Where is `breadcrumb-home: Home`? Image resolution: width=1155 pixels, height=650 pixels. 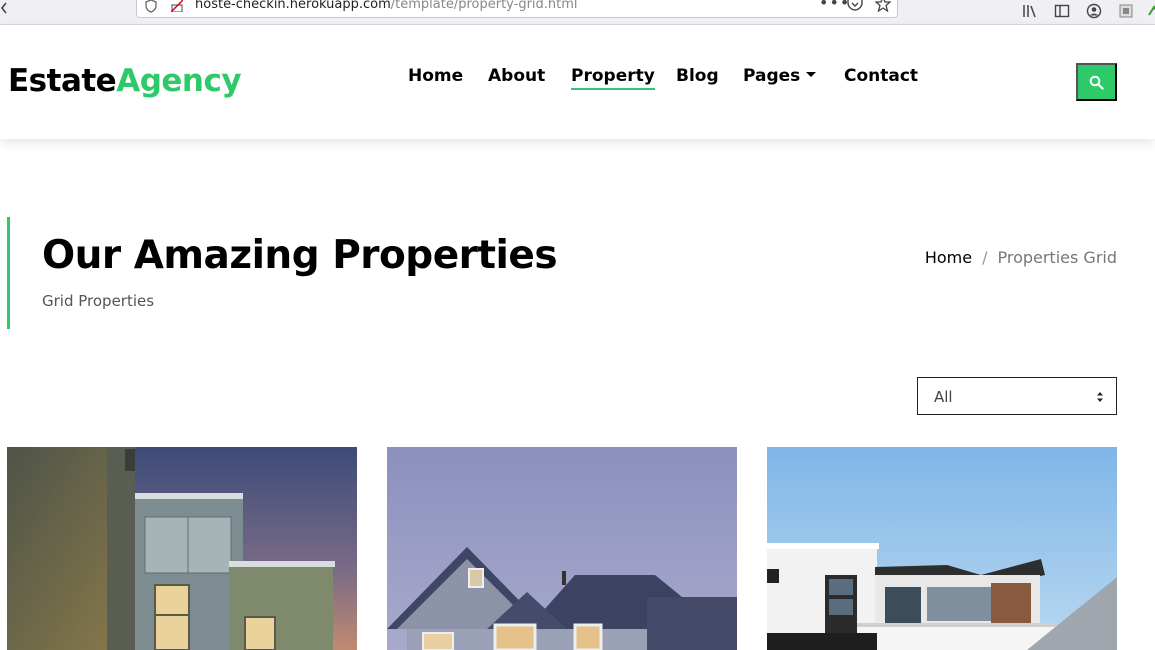
breadcrumb-home: Home is located at coordinates (948, 257).